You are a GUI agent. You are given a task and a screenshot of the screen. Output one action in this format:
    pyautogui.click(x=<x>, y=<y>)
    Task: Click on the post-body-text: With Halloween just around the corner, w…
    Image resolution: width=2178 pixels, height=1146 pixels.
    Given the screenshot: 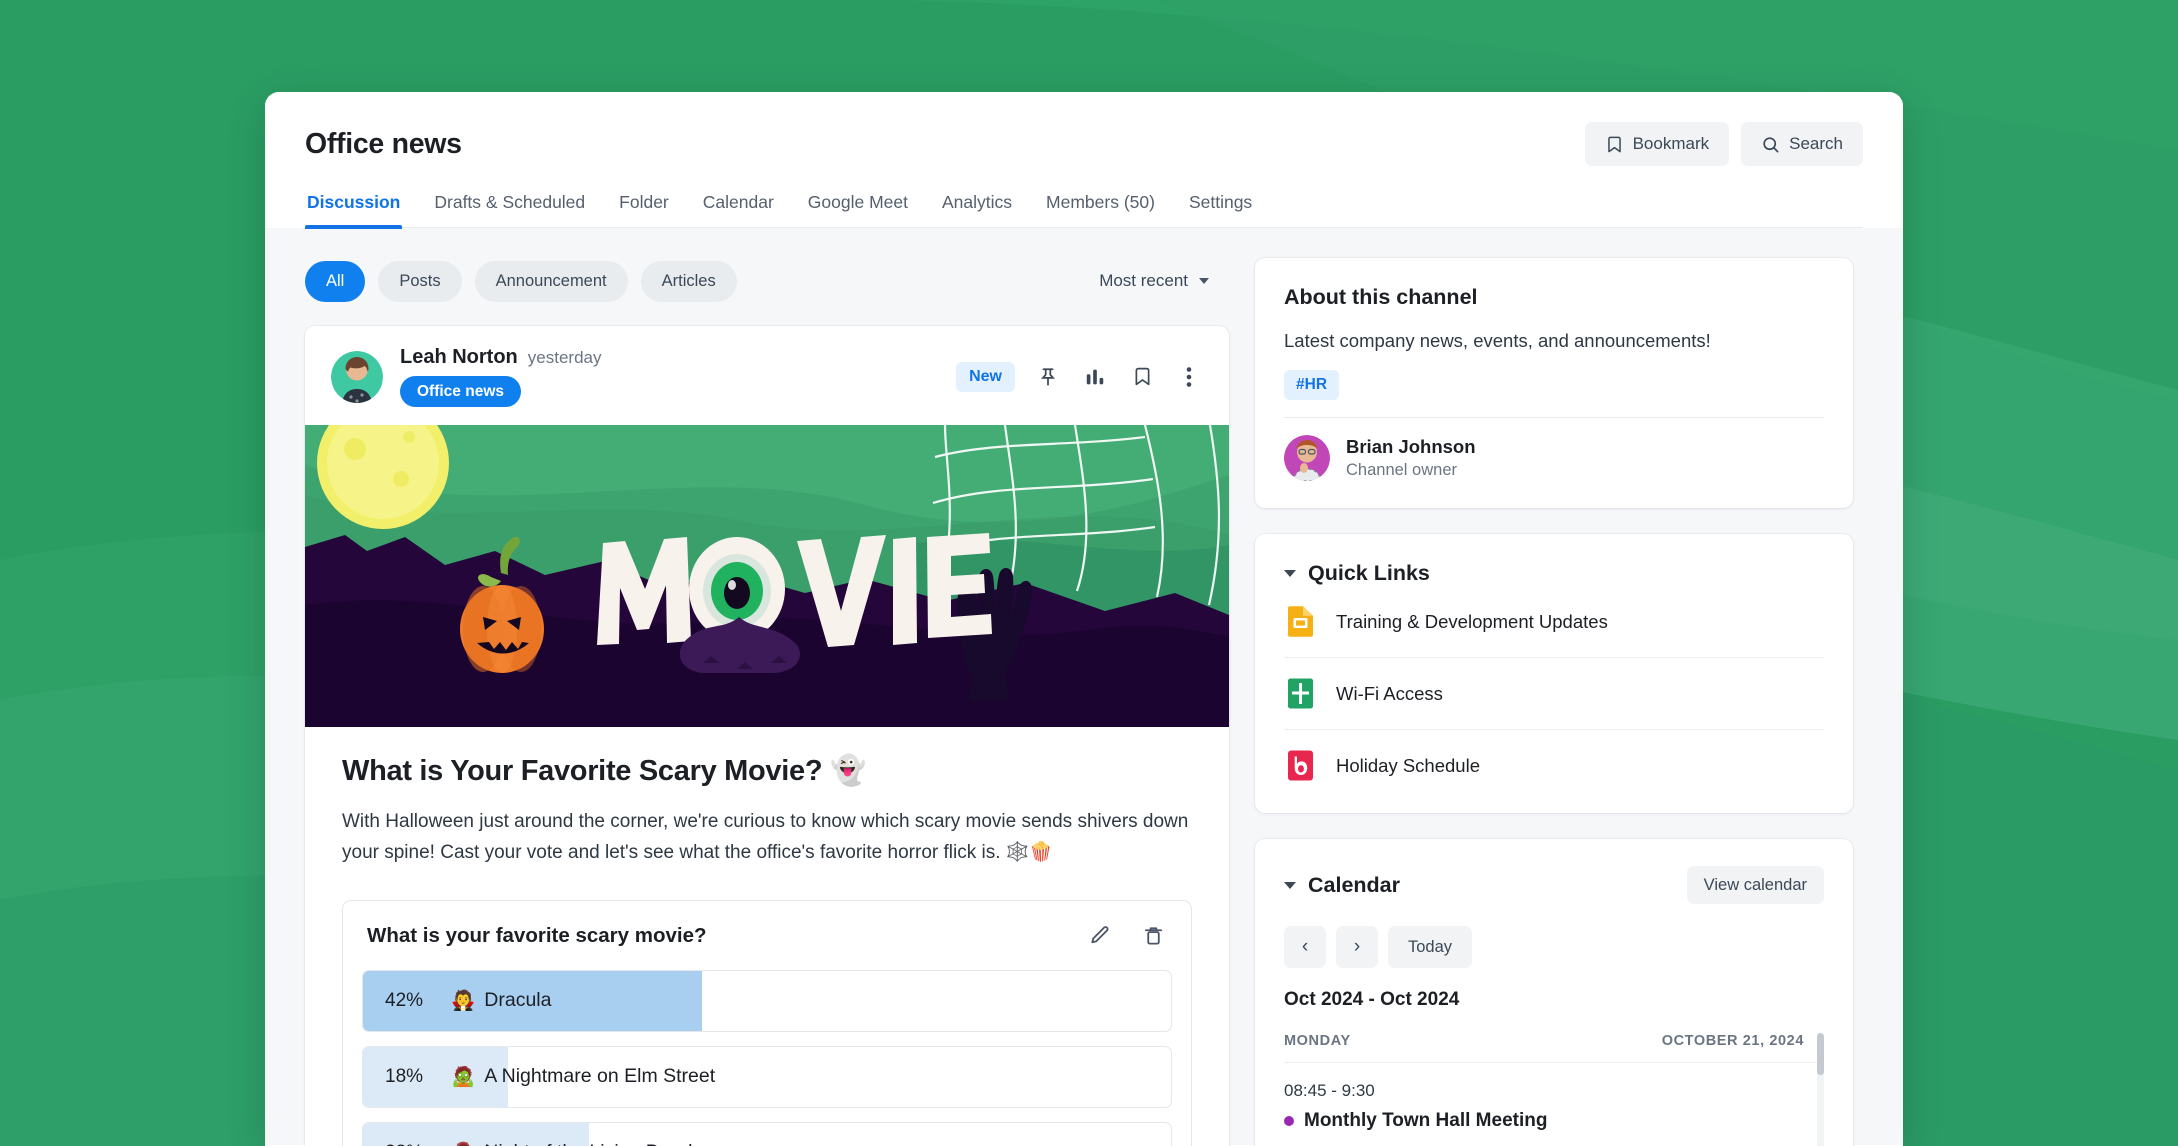 What is the action you would take?
    pyautogui.click(x=765, y=837)
    